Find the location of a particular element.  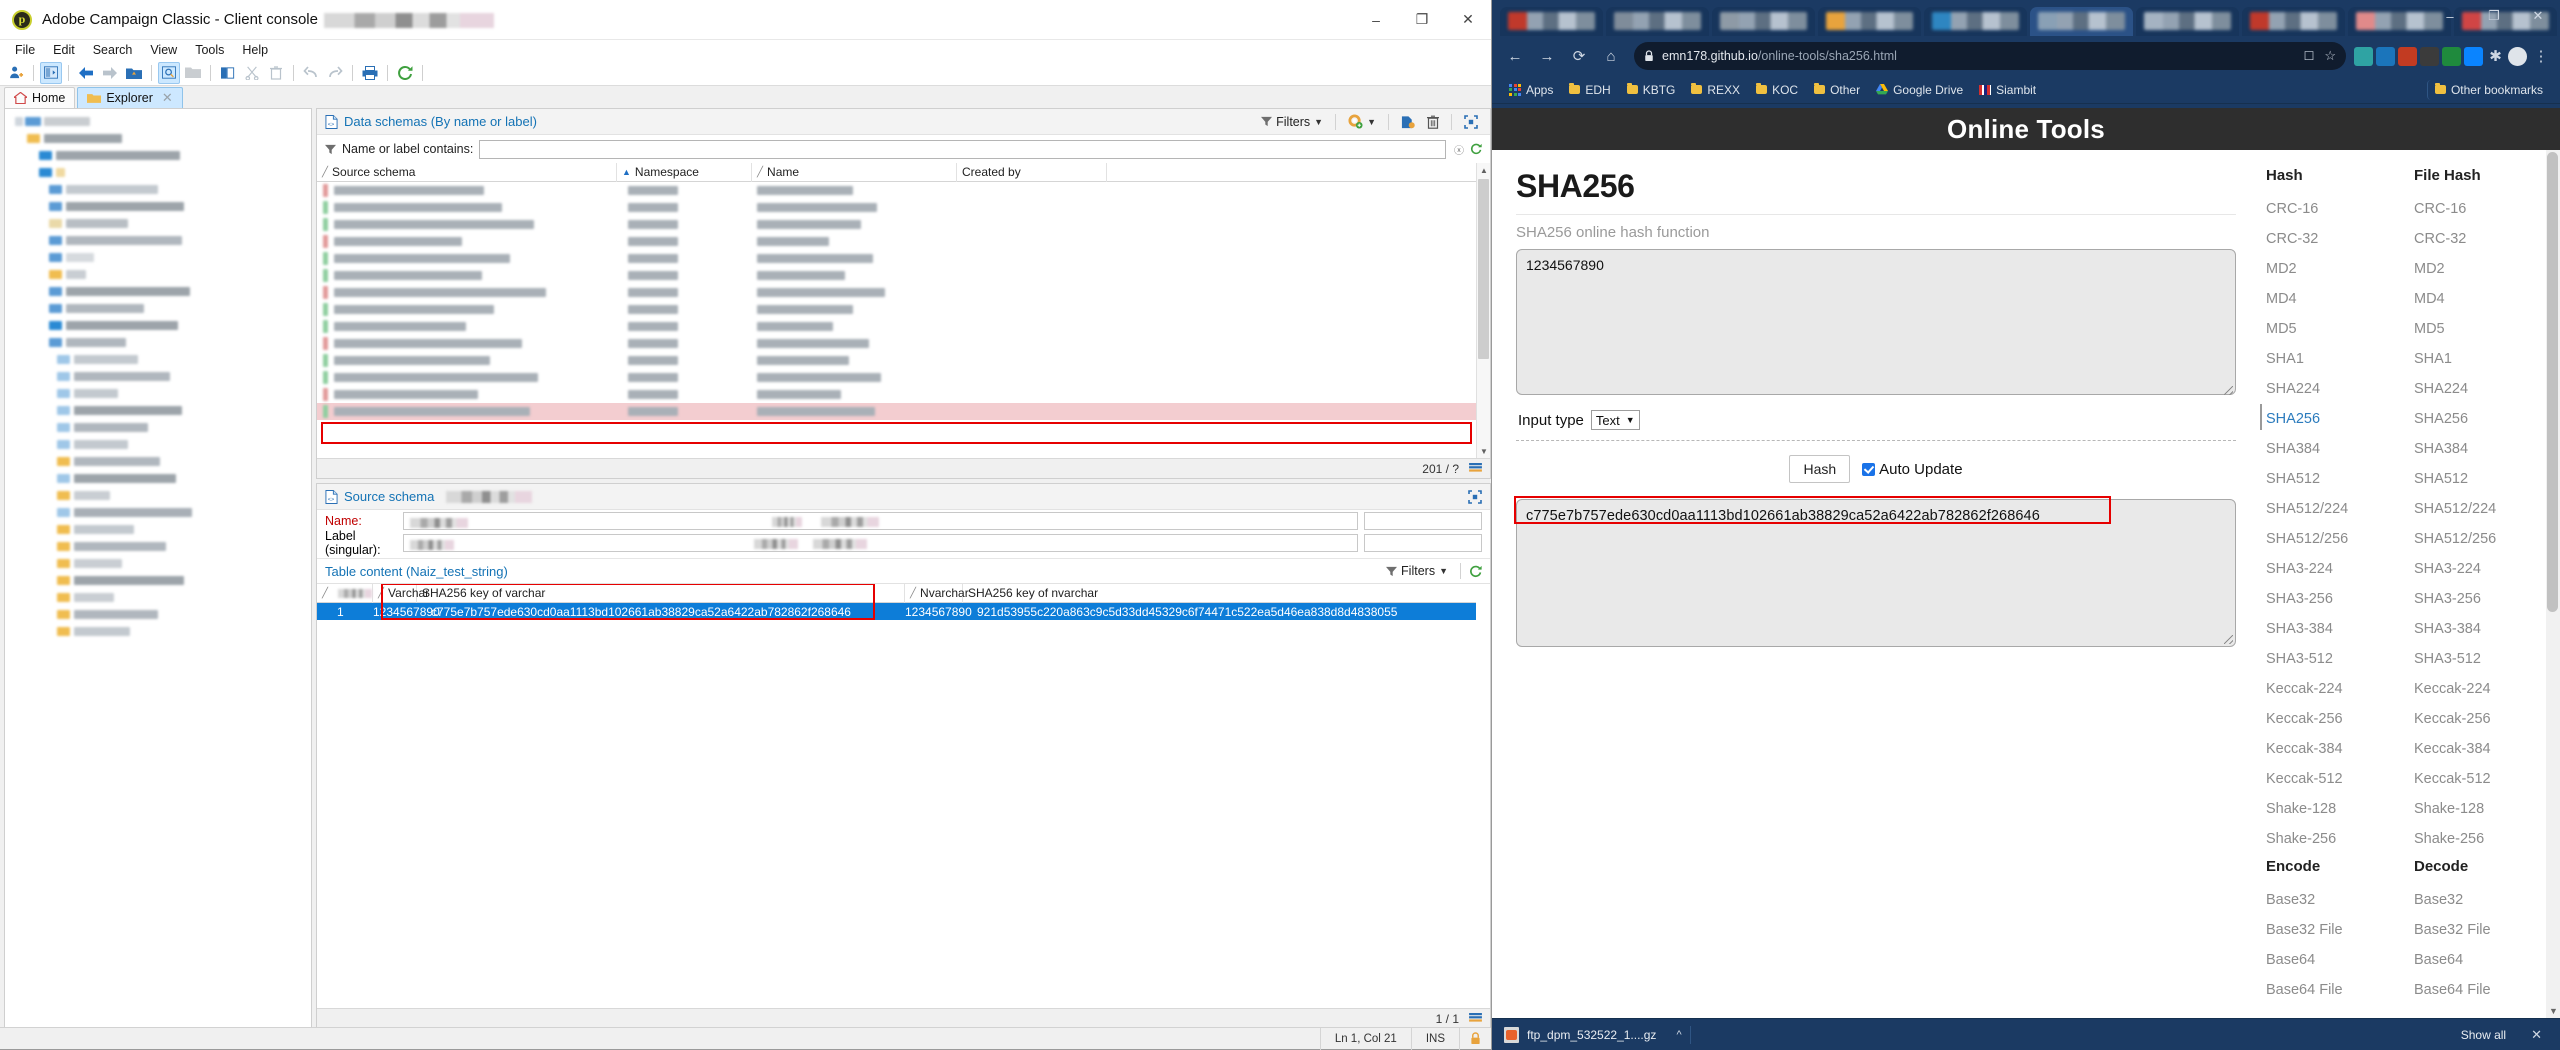

sidebar-decode-base64: Base64 is located at coordinates (2485, 960).